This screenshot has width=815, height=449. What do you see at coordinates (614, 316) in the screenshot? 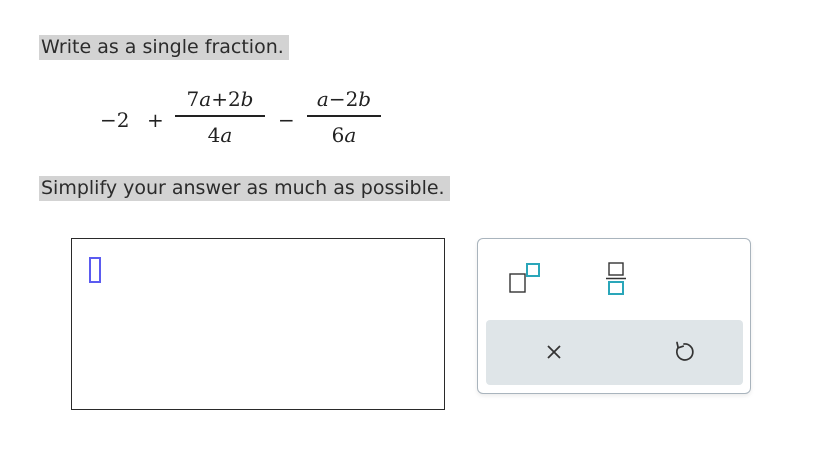
I see `math-palette` at bounding box center [614, 316].